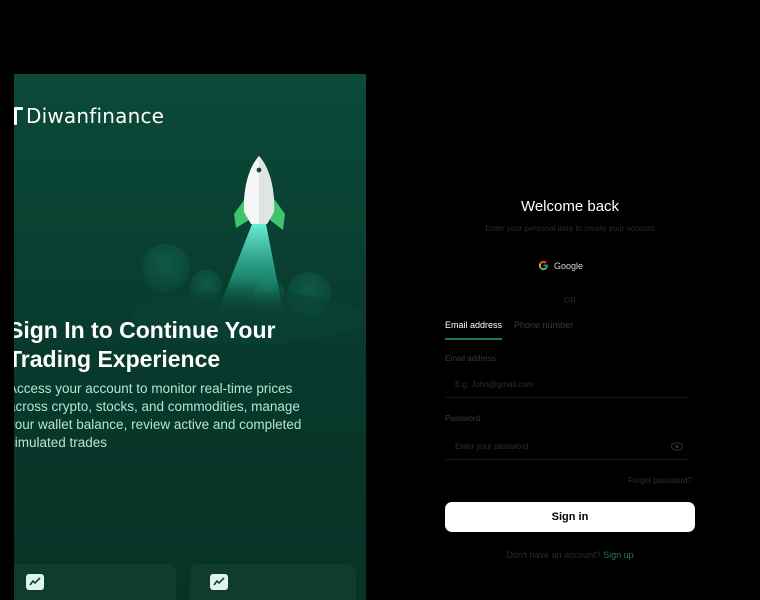  I want to click on or-divider: OR, so click(570, 300).